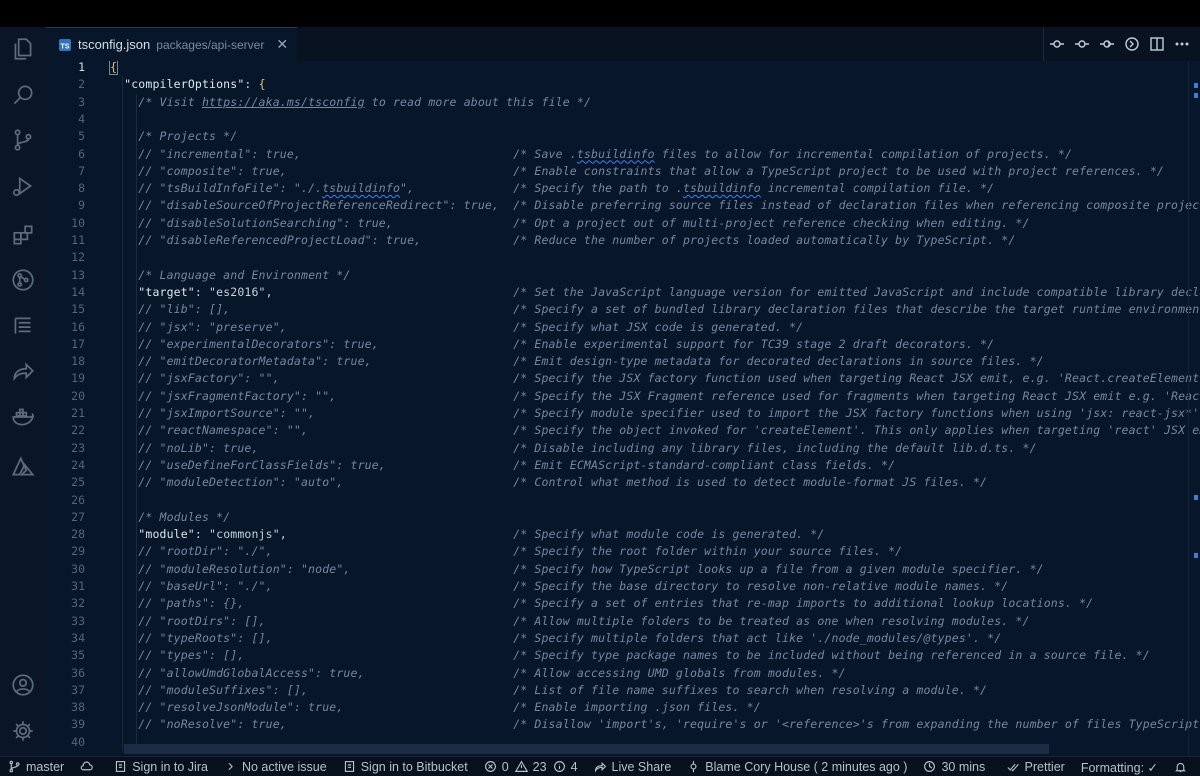 This screenshot has height=776, width=1200. What do you see at coordinates (78, 655) in the screenshot?
I see `line-number: 35` at bounding box center [78, 655].